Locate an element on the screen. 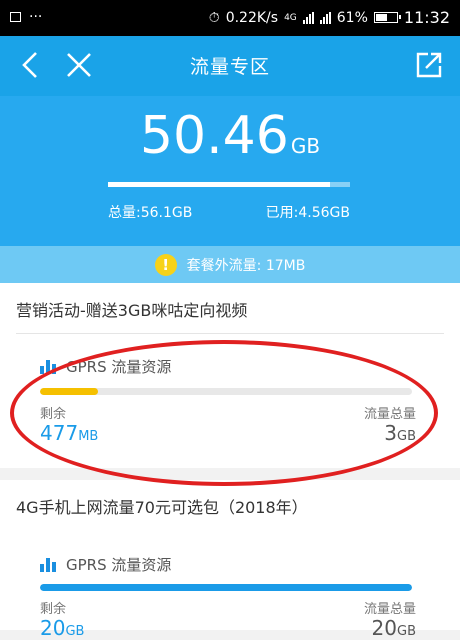  remaining-amount-value: 477 is located at coordinates (59, 433).